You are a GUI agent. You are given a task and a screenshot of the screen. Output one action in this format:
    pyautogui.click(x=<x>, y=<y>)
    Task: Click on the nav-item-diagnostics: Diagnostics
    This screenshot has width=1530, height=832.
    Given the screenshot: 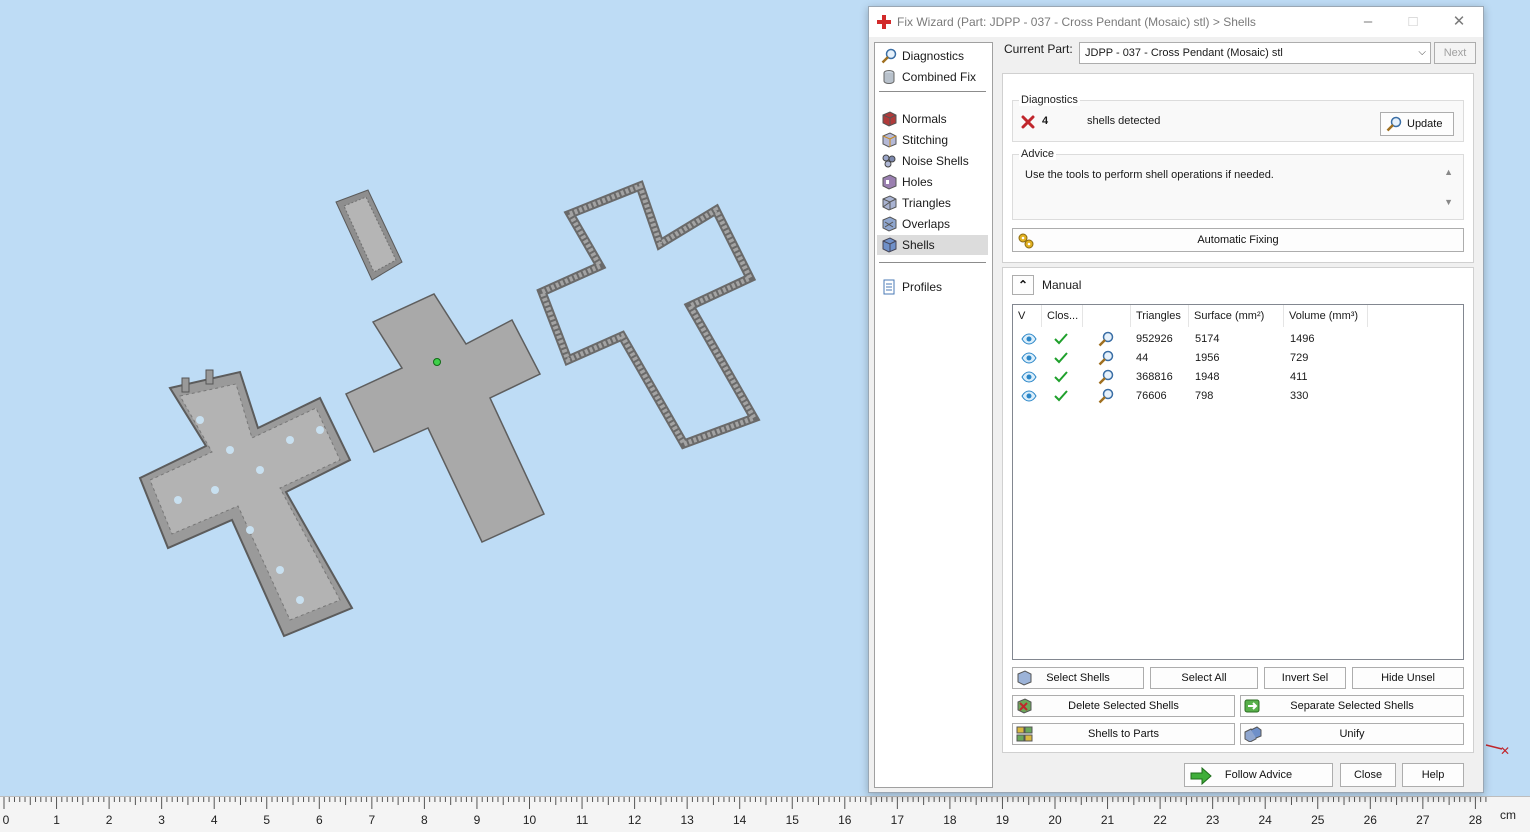 What is the action you would take?
    pyautogui.click(x=932, y=56)
    